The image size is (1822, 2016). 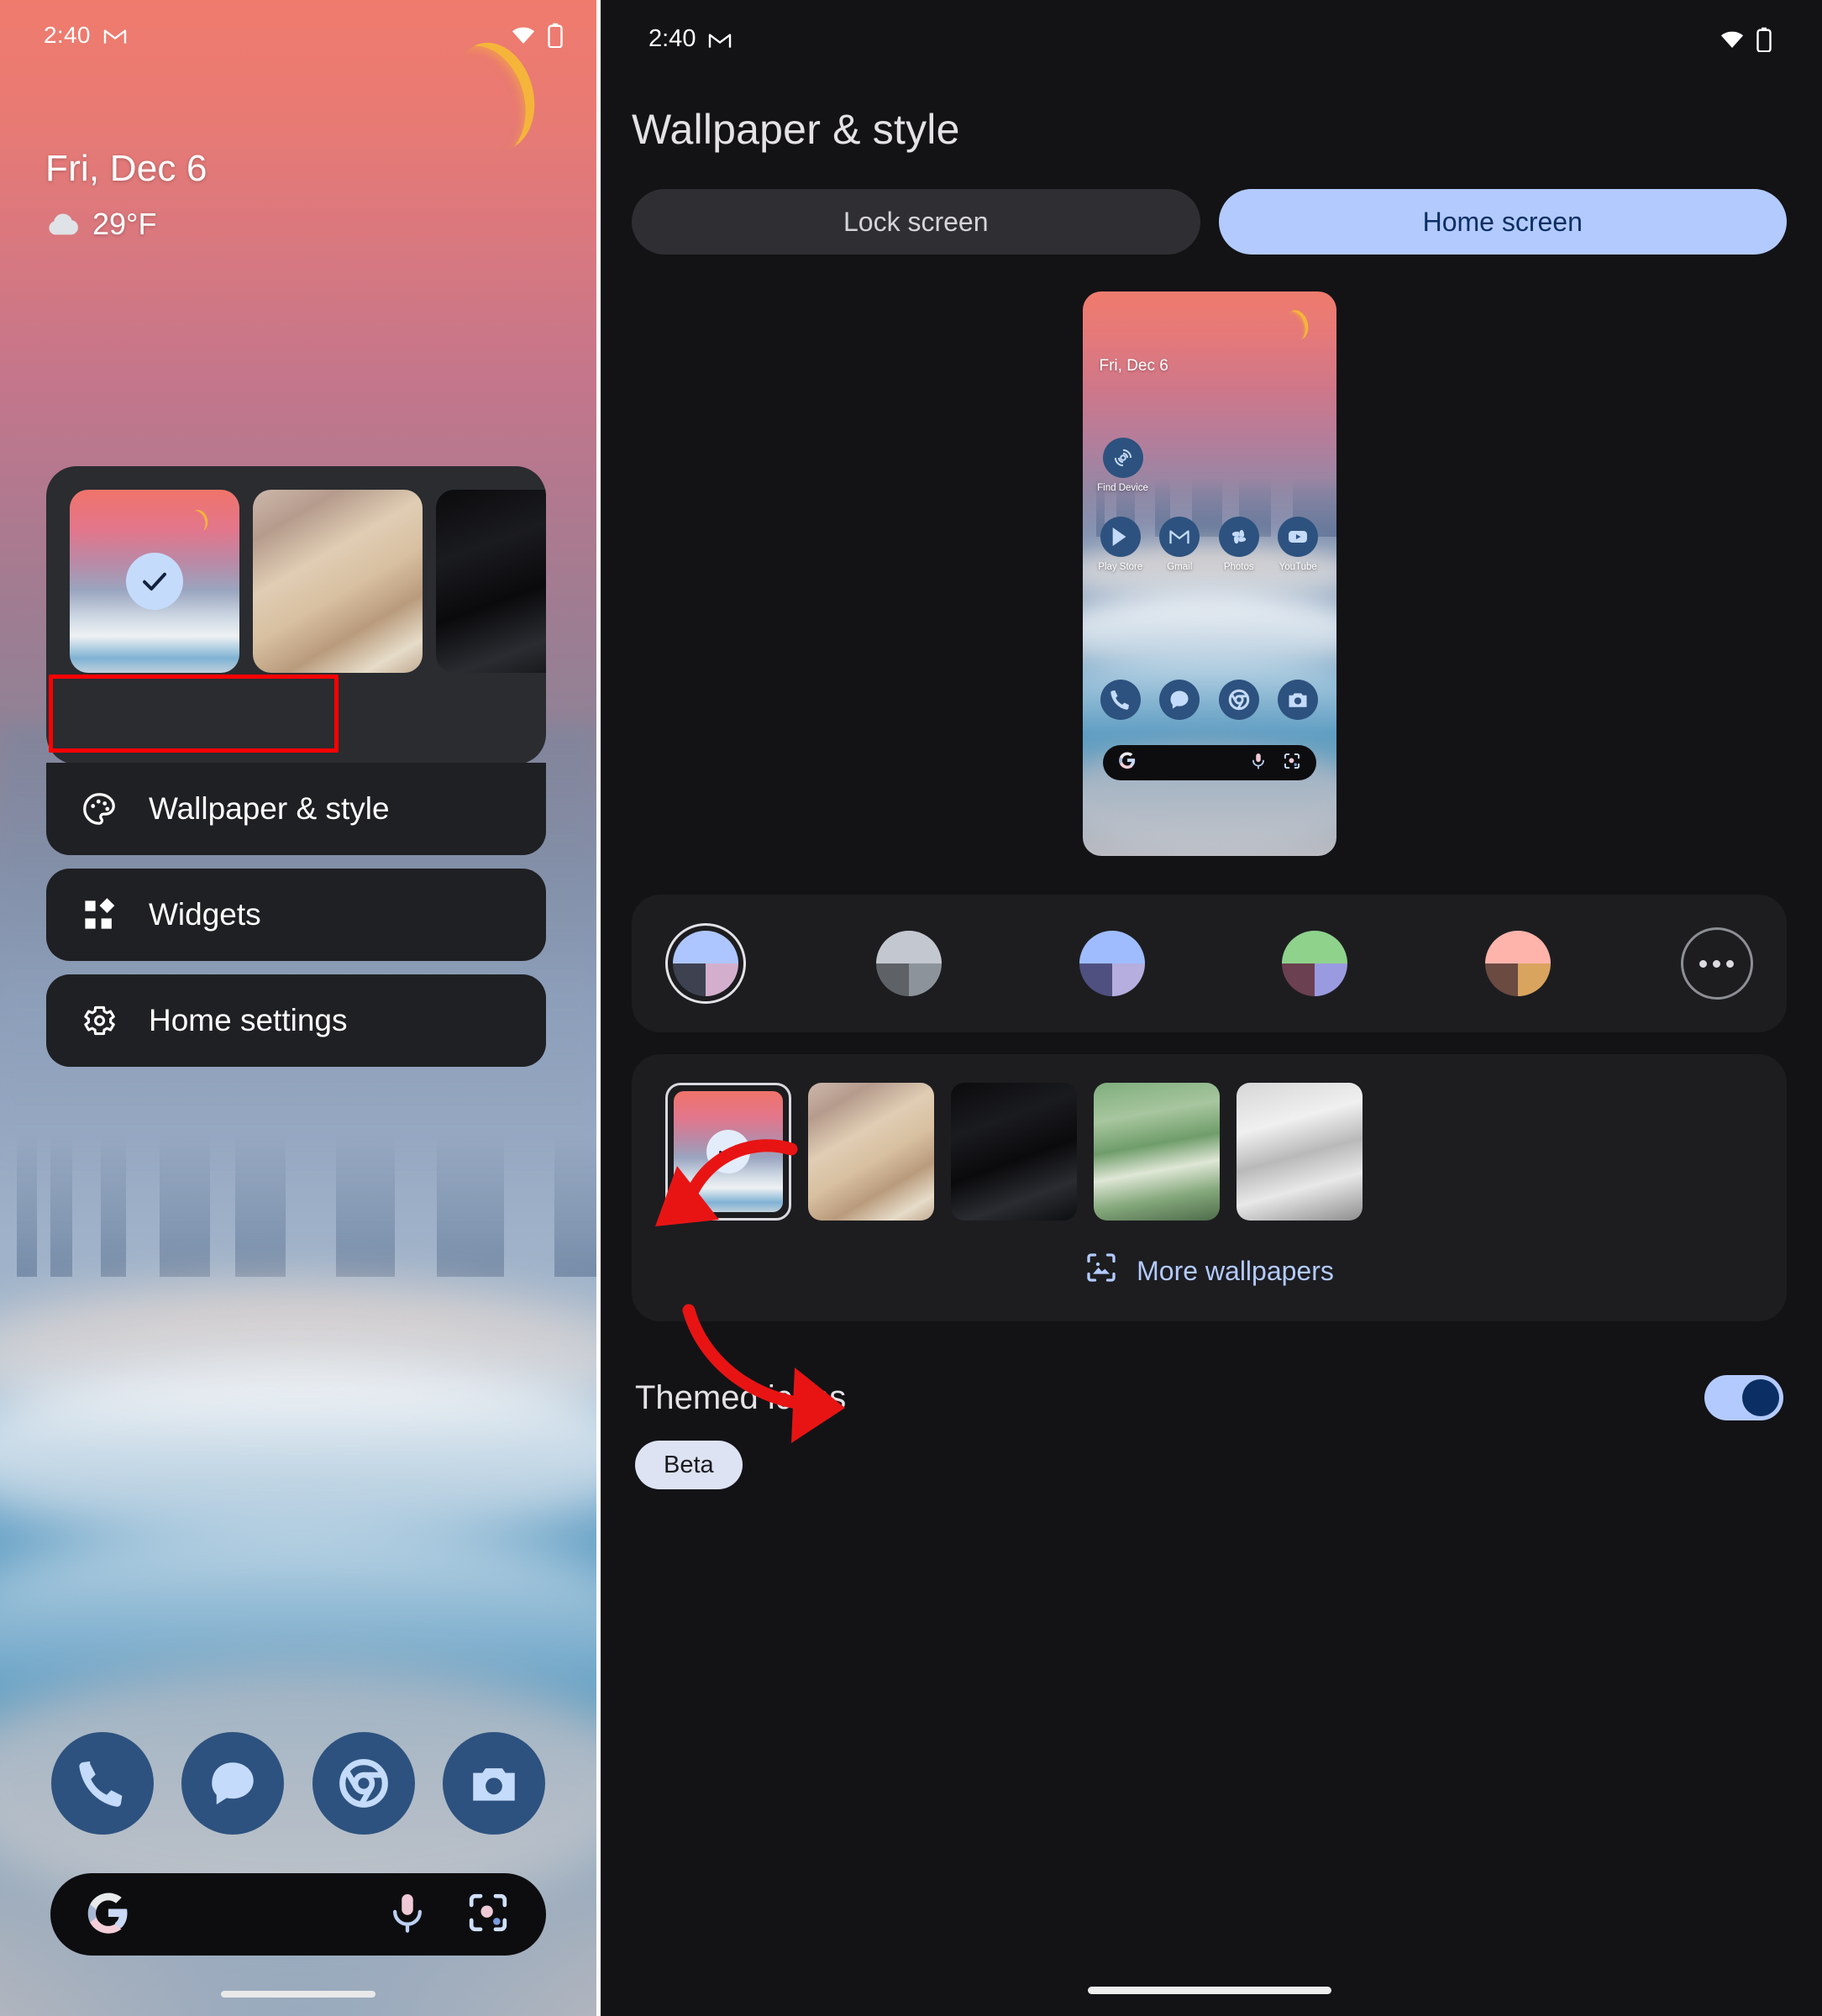 What do you see at coordinates (1127, 762) in the screenshot?
I see `google-g-icon` at bounding box center [1127, 762].